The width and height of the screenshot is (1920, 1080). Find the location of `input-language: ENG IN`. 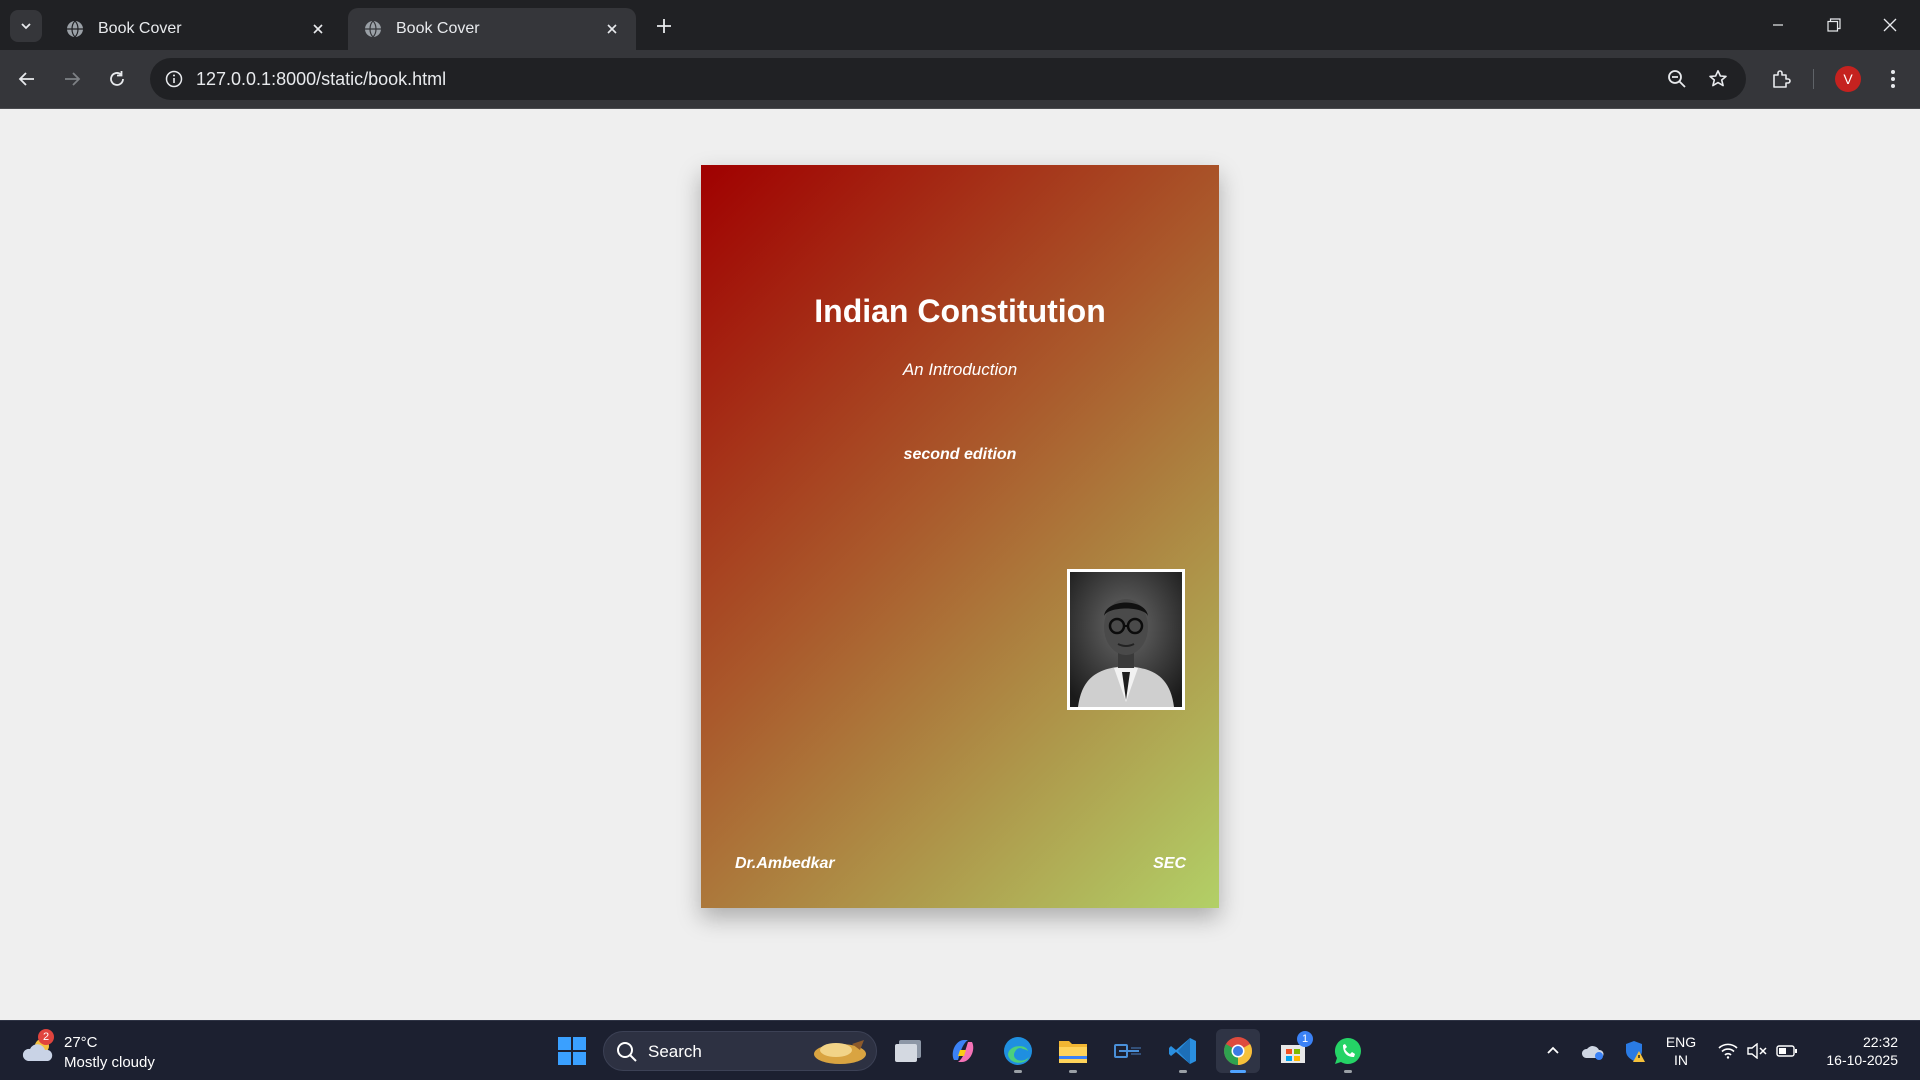

input-language: ENG IN is located at coordinates (1681, 1051).